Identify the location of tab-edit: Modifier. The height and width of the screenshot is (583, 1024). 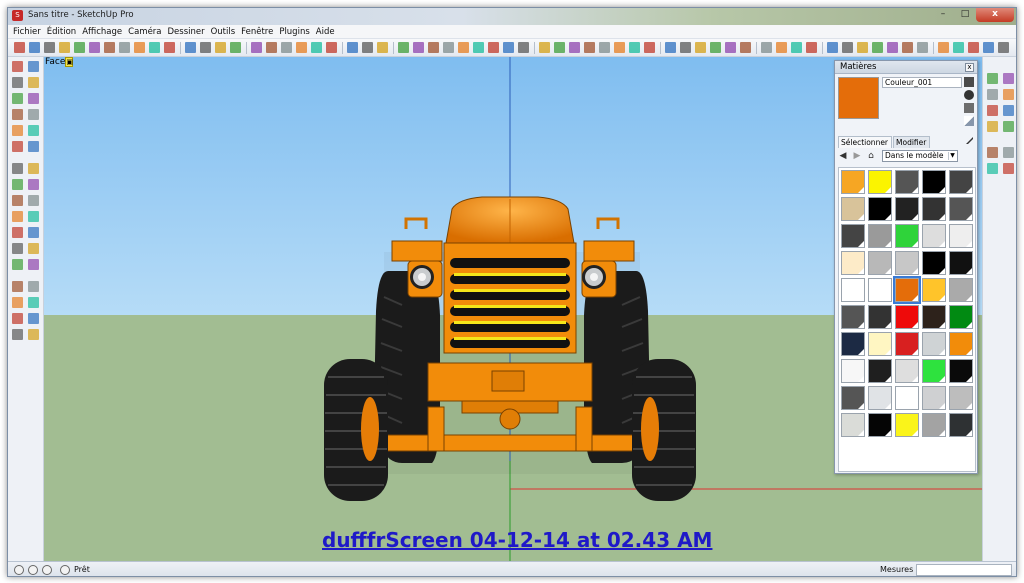
(912, 142).